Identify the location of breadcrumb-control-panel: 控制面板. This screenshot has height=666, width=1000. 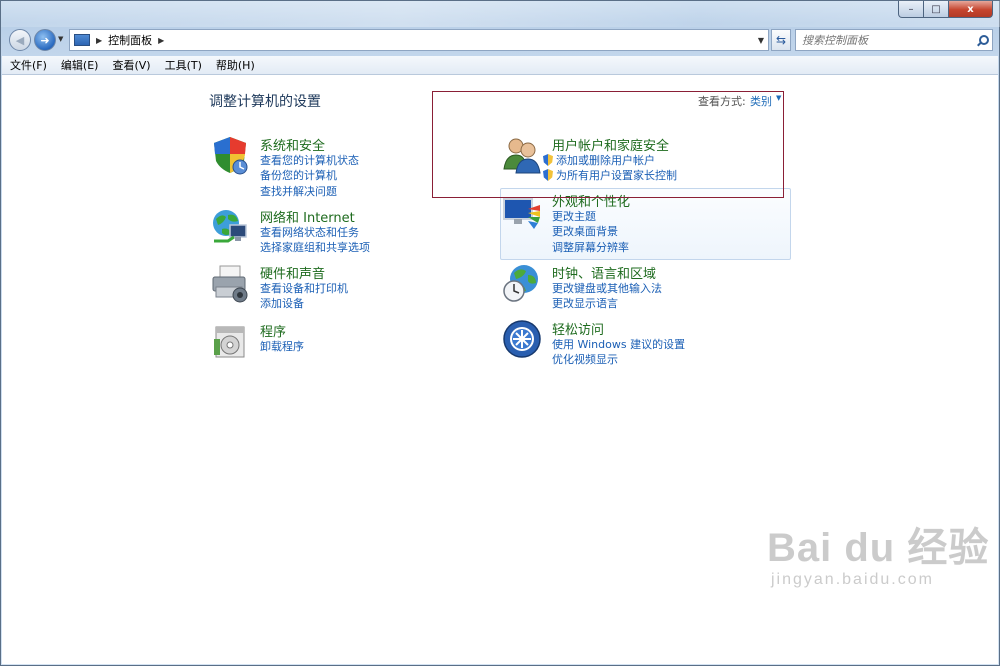
(130, 40).